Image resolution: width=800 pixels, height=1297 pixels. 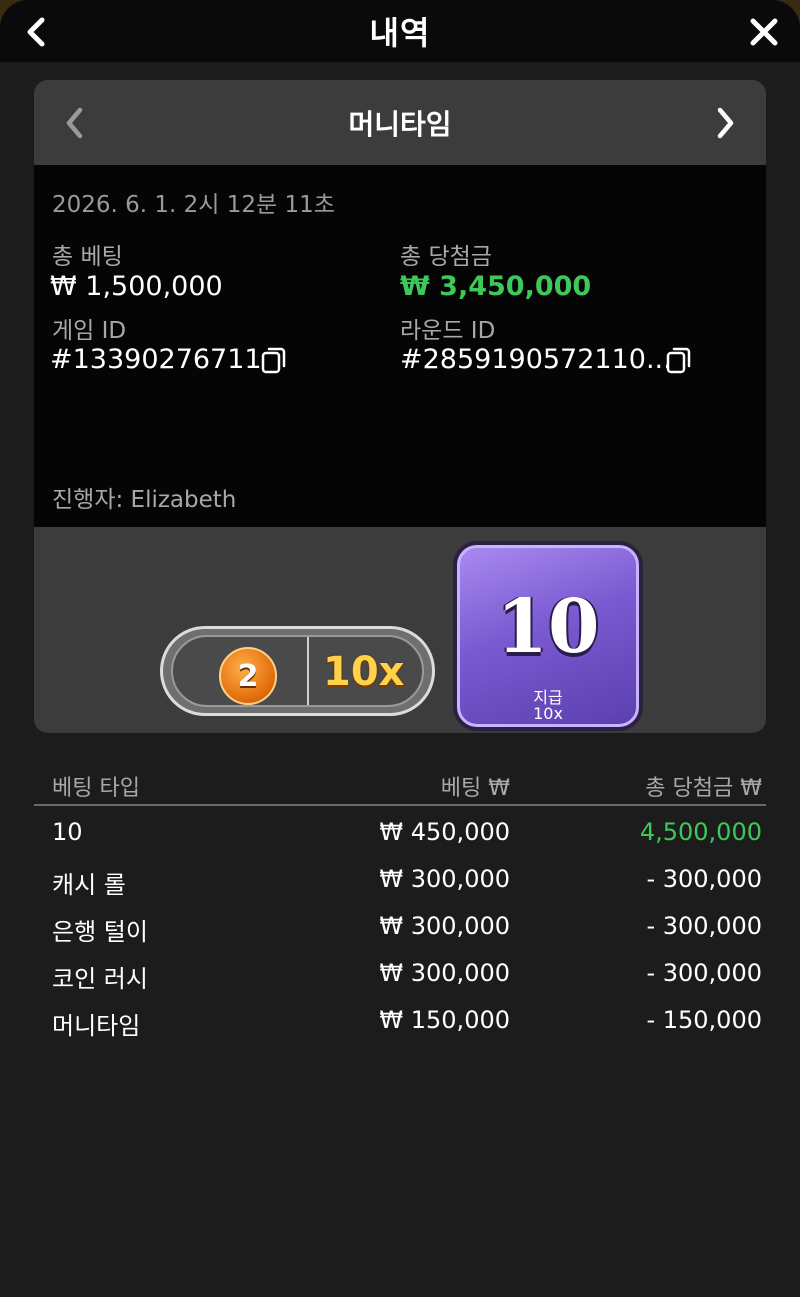 What do you see at coordinates (308, 671) in the screenshot?
I see `pill-divider` at bounding box center [308, 671].